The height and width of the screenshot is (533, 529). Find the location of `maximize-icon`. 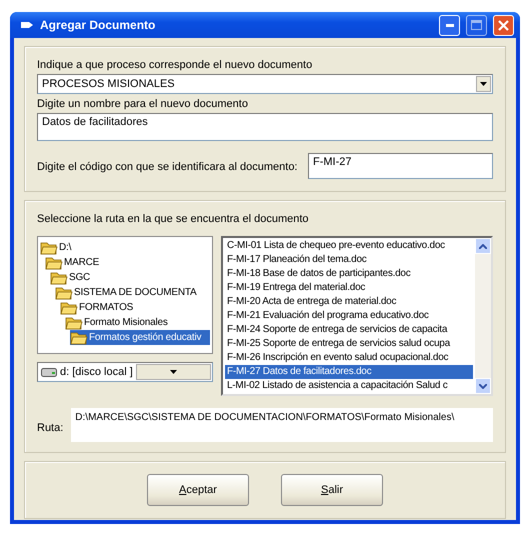

maximize-icon is located at coordinates (476, 25).